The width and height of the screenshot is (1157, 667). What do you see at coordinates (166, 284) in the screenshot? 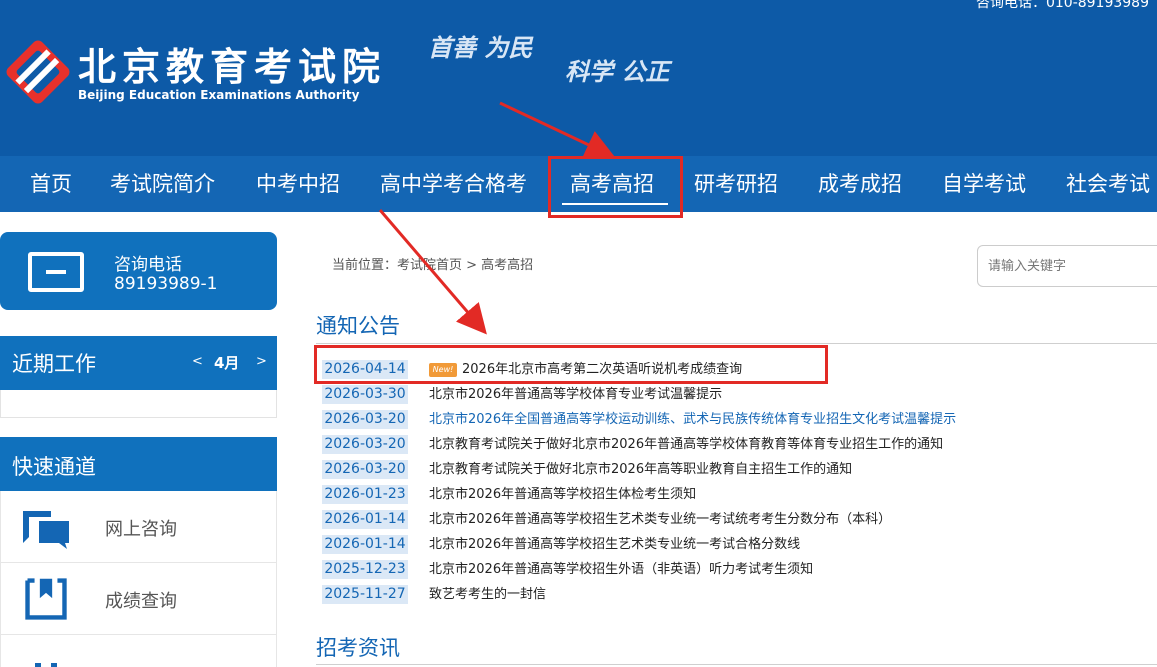
I see `contact-phone: 89193989-1` at bounding box center [166, 284].